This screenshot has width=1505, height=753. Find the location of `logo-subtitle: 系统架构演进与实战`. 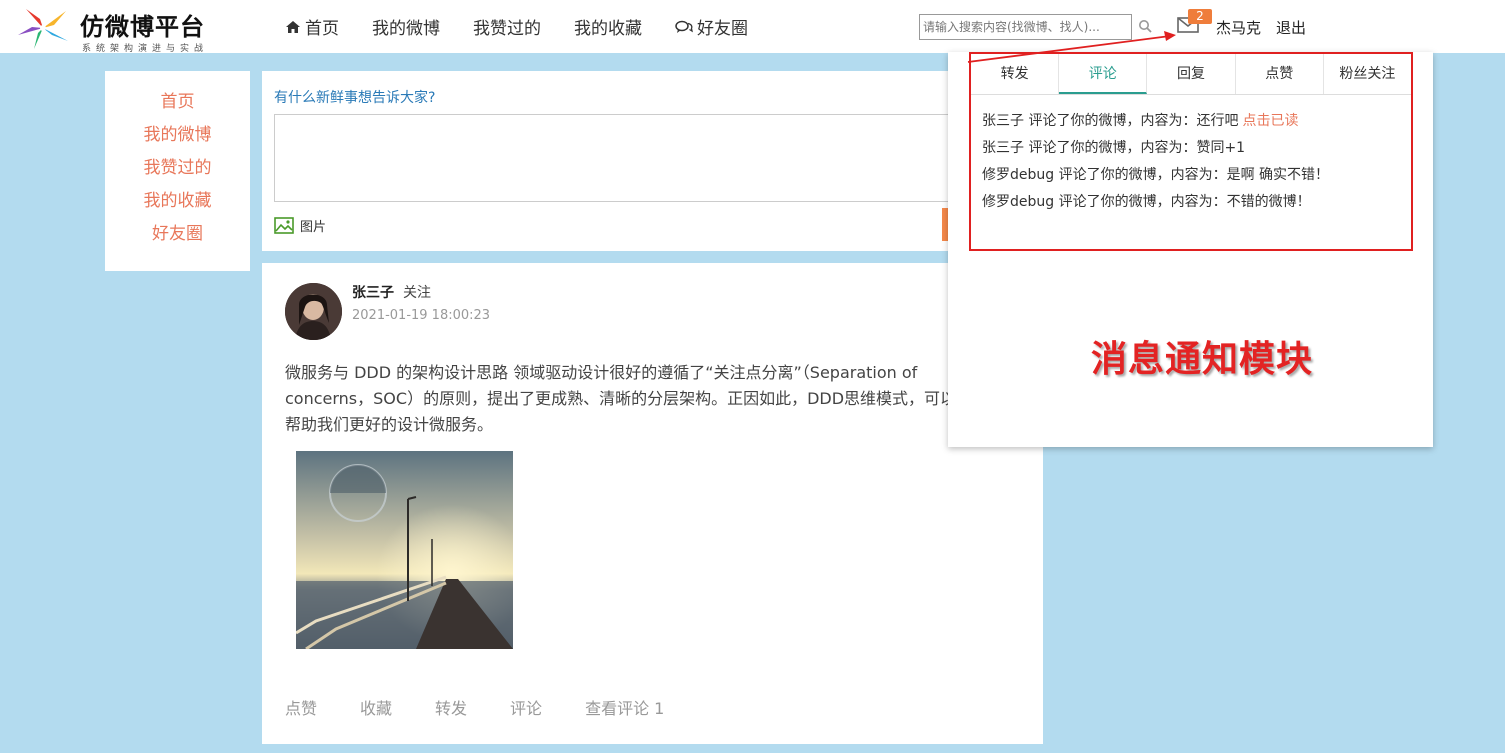

logo-subtitle: 系统架构演进与实战 is located at coordinates (145, 49).